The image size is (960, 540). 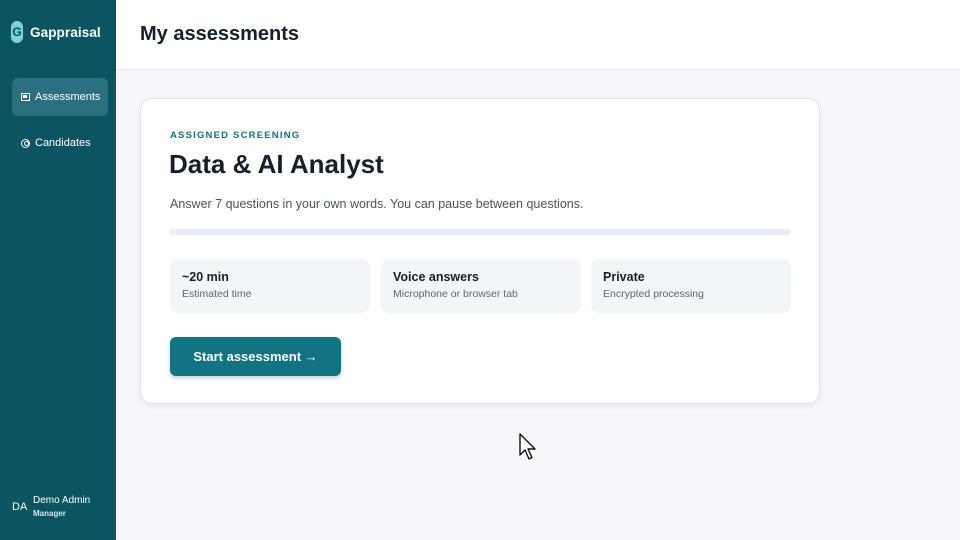 I want to click on info-title: ~20 min, so click(x=205, y=277).